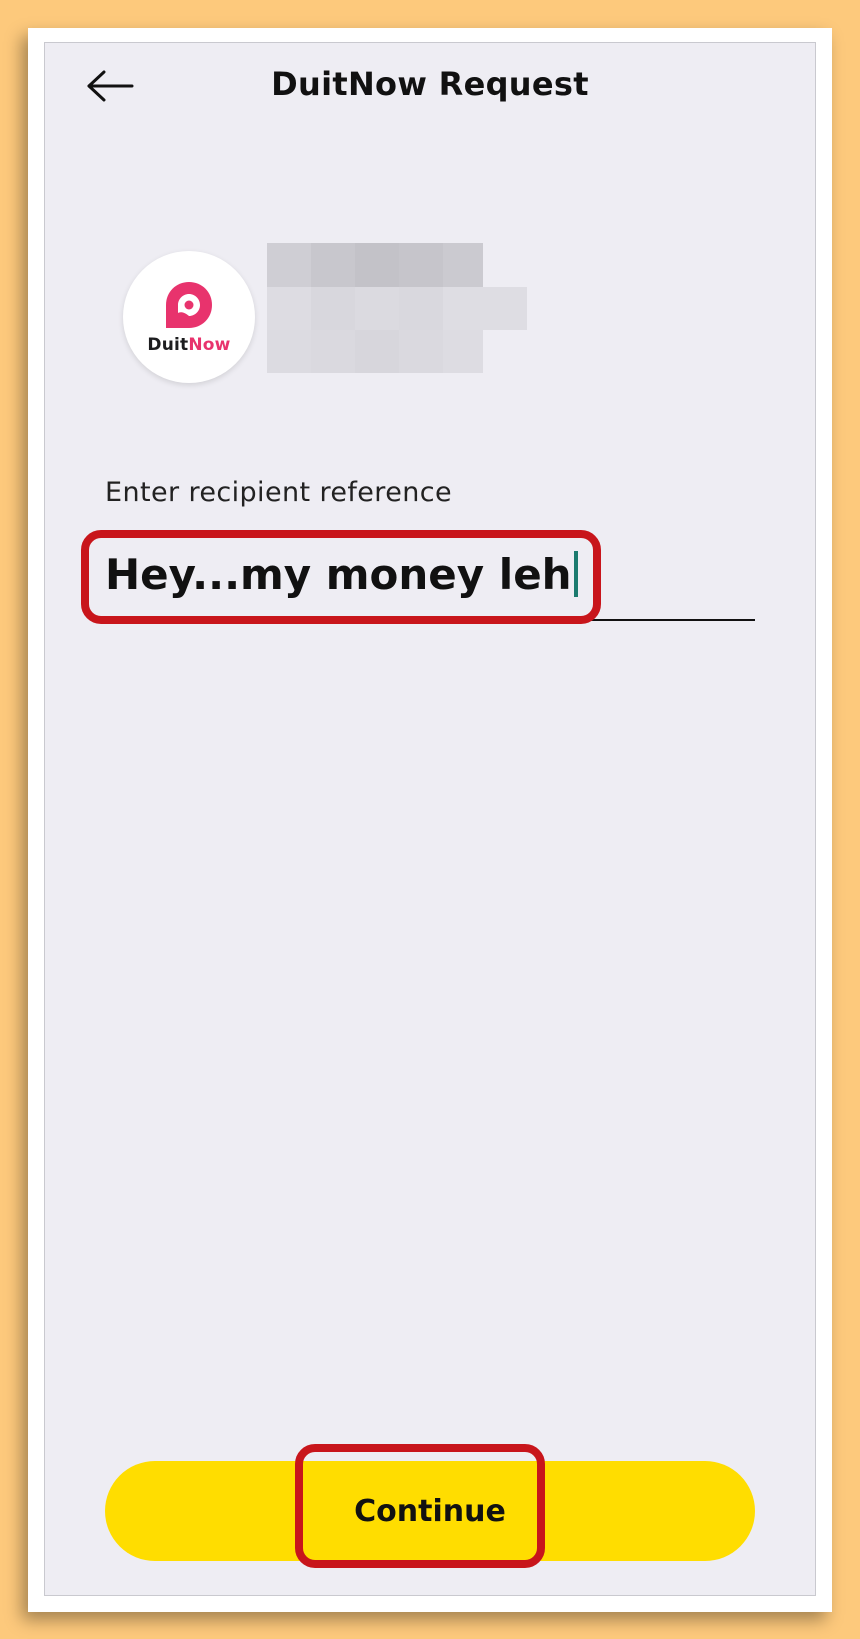  I want to click on page-title: DuitNow Request, so click(430, 84).